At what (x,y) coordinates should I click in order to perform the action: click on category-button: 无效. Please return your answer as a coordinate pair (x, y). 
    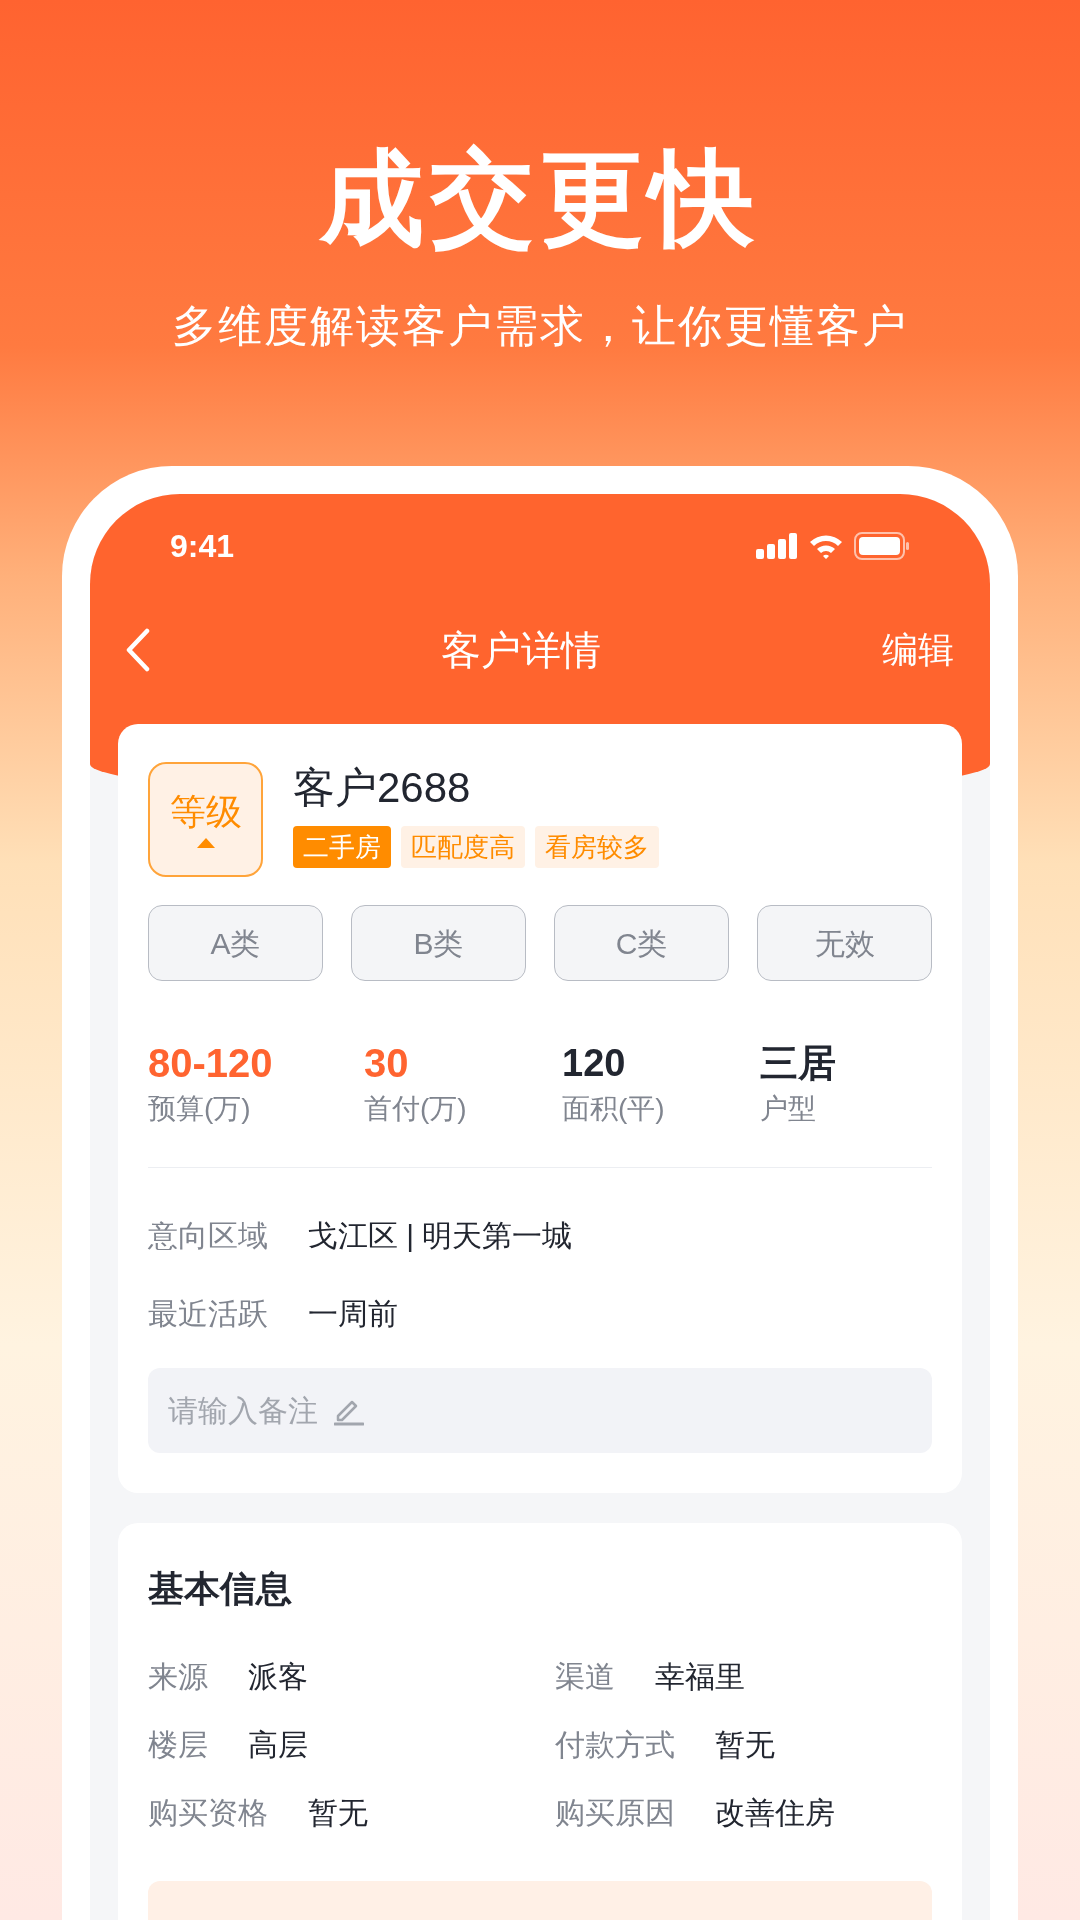
    Looking at the image, I should click on (844, 943).